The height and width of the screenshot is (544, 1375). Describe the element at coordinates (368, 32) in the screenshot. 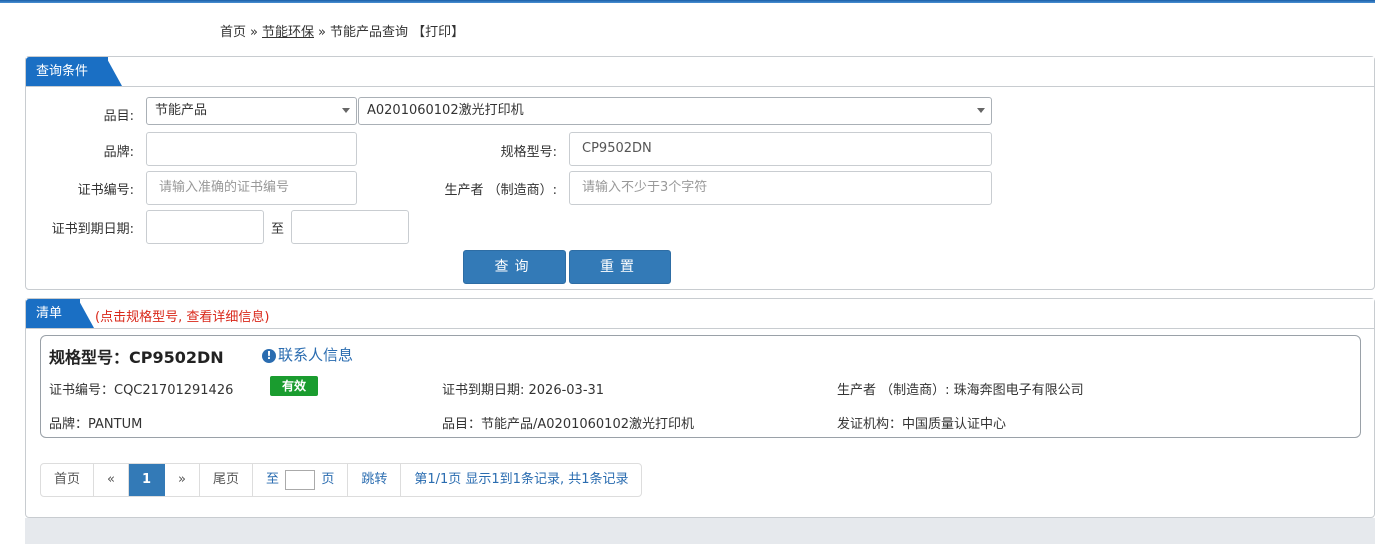

I see `breadcrumb-current-page: 节能产品查询` at that location.